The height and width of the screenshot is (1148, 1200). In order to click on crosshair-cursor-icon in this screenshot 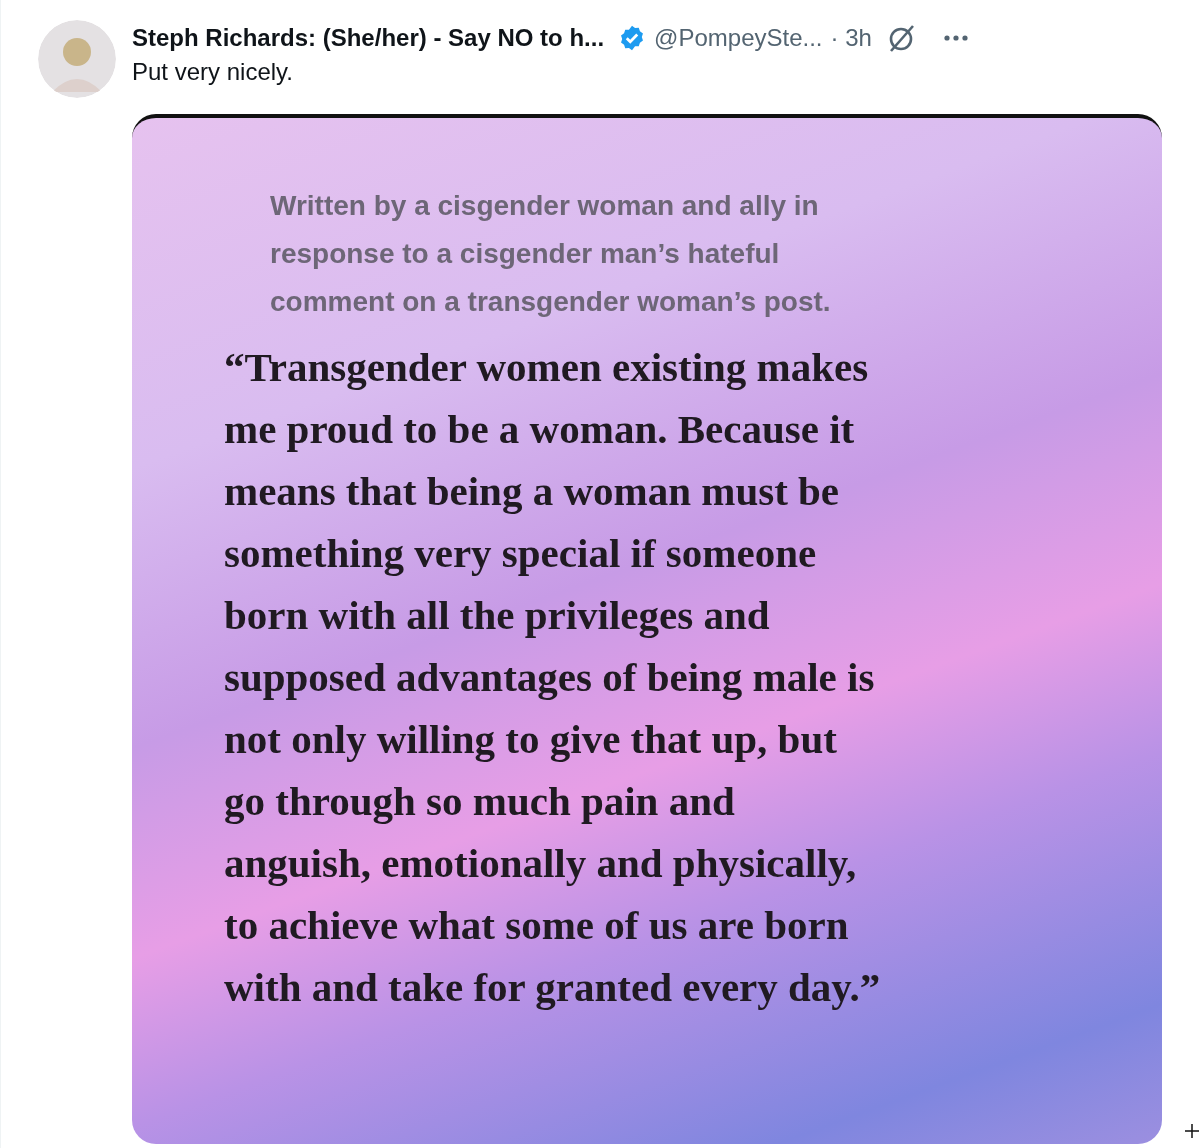, I will do `click(1192, 1131)`.